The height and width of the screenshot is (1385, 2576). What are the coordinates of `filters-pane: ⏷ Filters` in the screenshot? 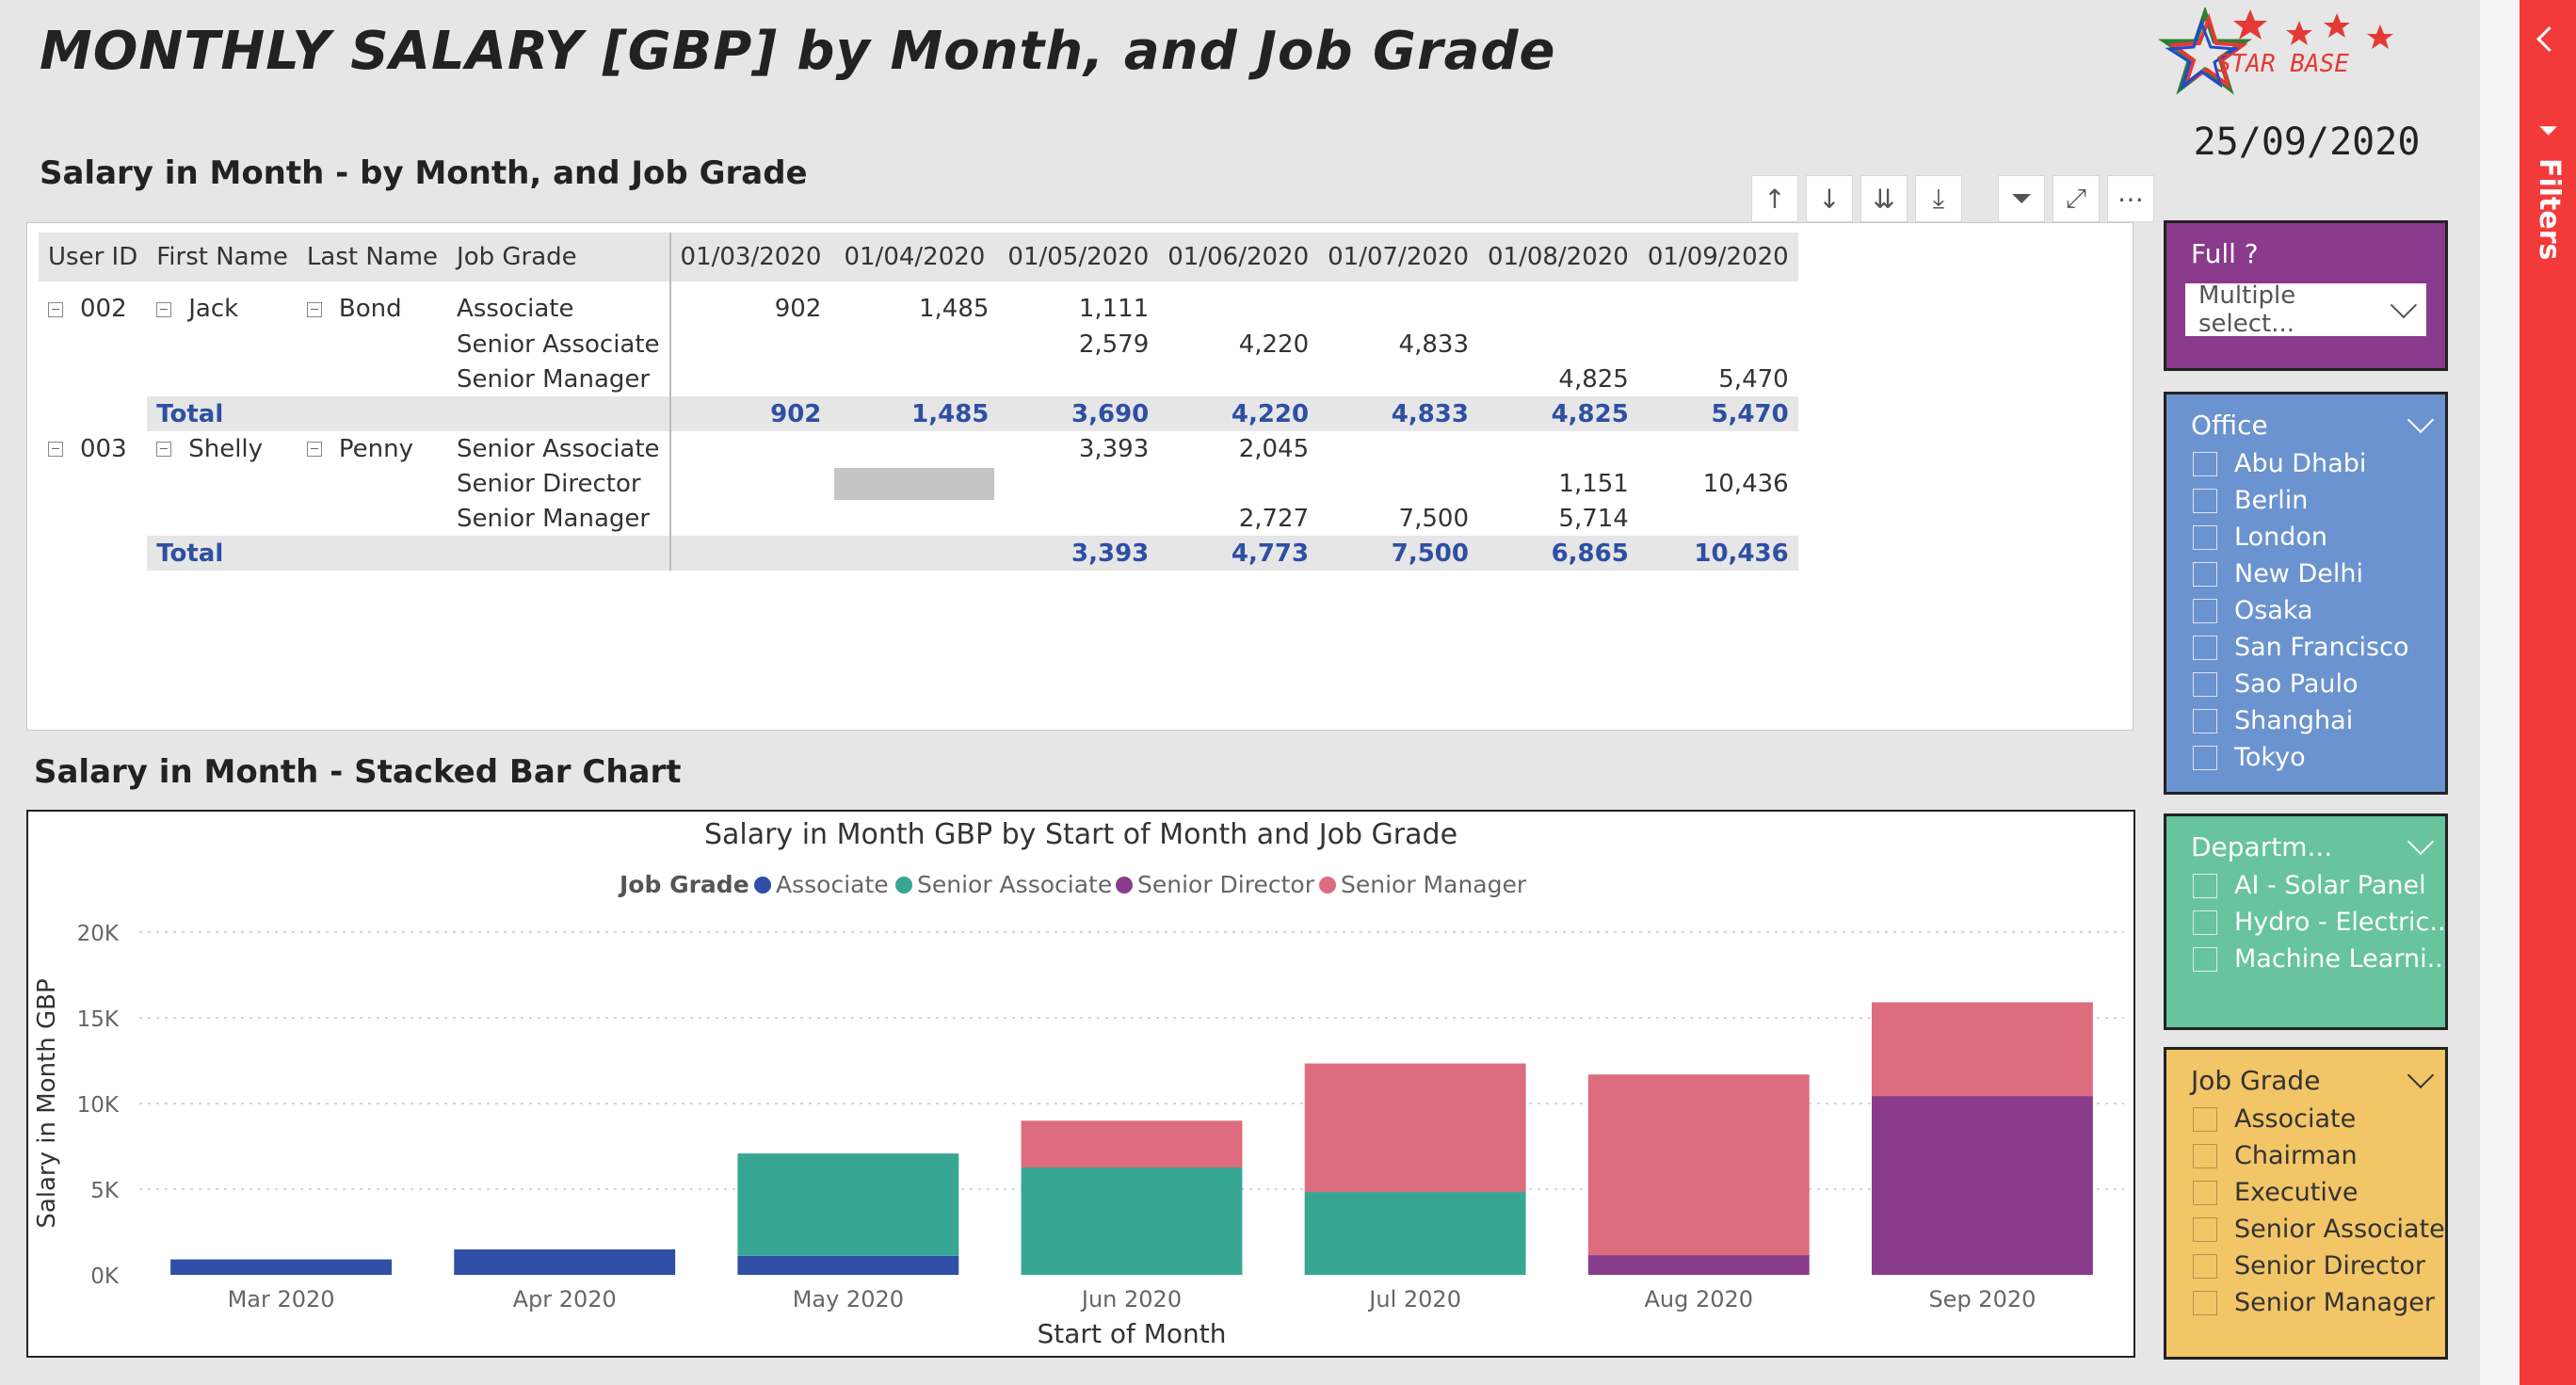 It's located at (2548, 692).